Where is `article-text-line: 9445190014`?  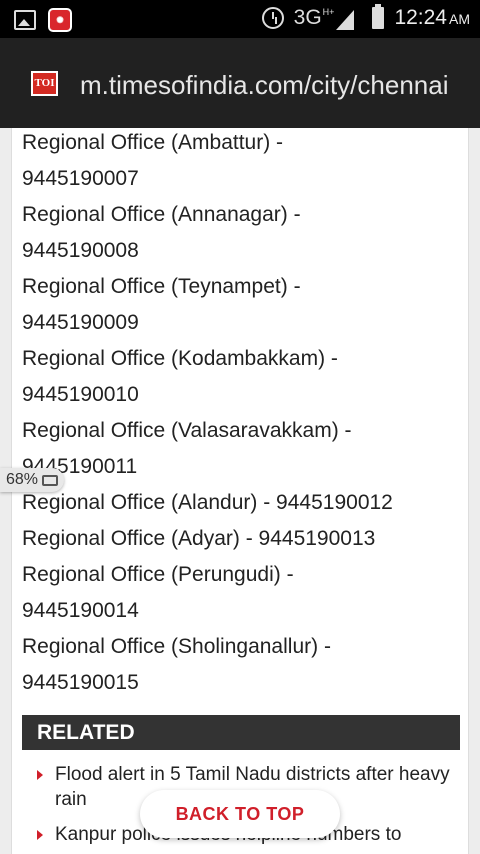
article-text-line: 9445190014 is located at coordinates (80, 610).